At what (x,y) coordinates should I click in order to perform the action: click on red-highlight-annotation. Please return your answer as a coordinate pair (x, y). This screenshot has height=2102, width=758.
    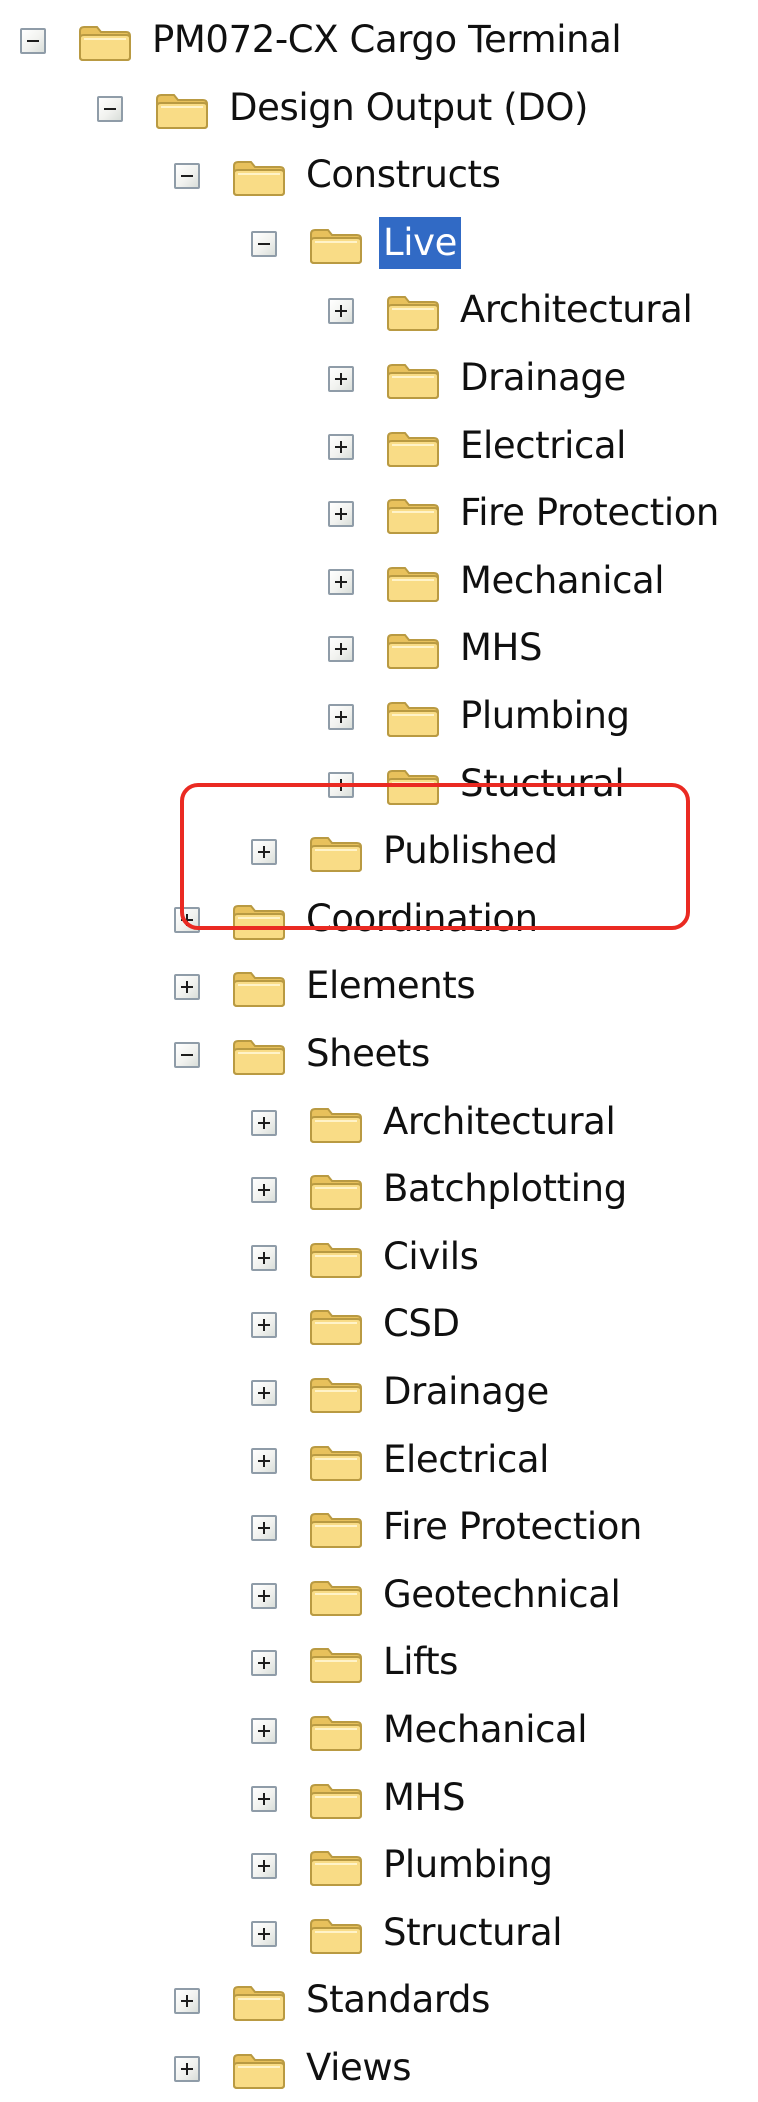
    Looking at the image, I should click on (435, 856).